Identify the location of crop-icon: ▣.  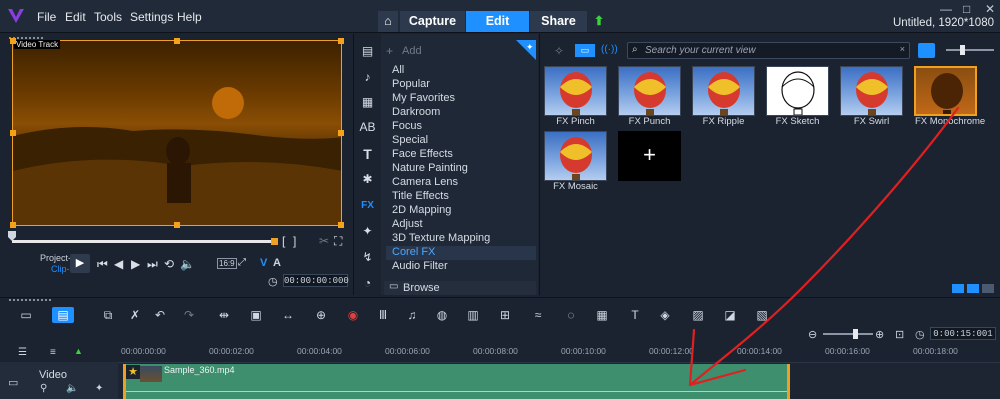
(256, 315).